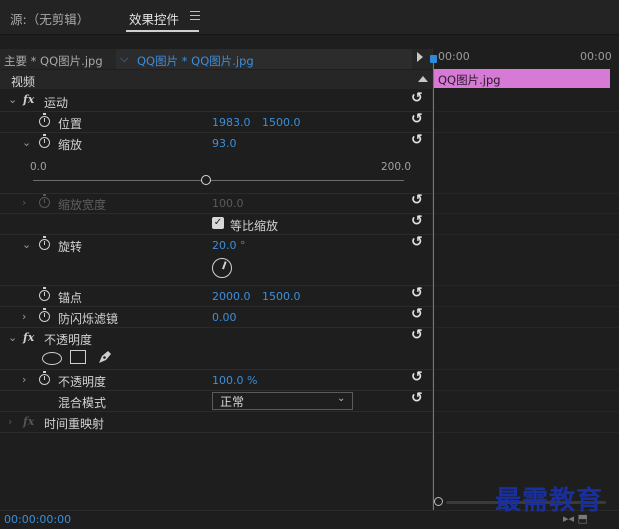 This screenshot has width=619, height=529. I want to click on tab-effect-controls: 效果控件, so click(154, 18).